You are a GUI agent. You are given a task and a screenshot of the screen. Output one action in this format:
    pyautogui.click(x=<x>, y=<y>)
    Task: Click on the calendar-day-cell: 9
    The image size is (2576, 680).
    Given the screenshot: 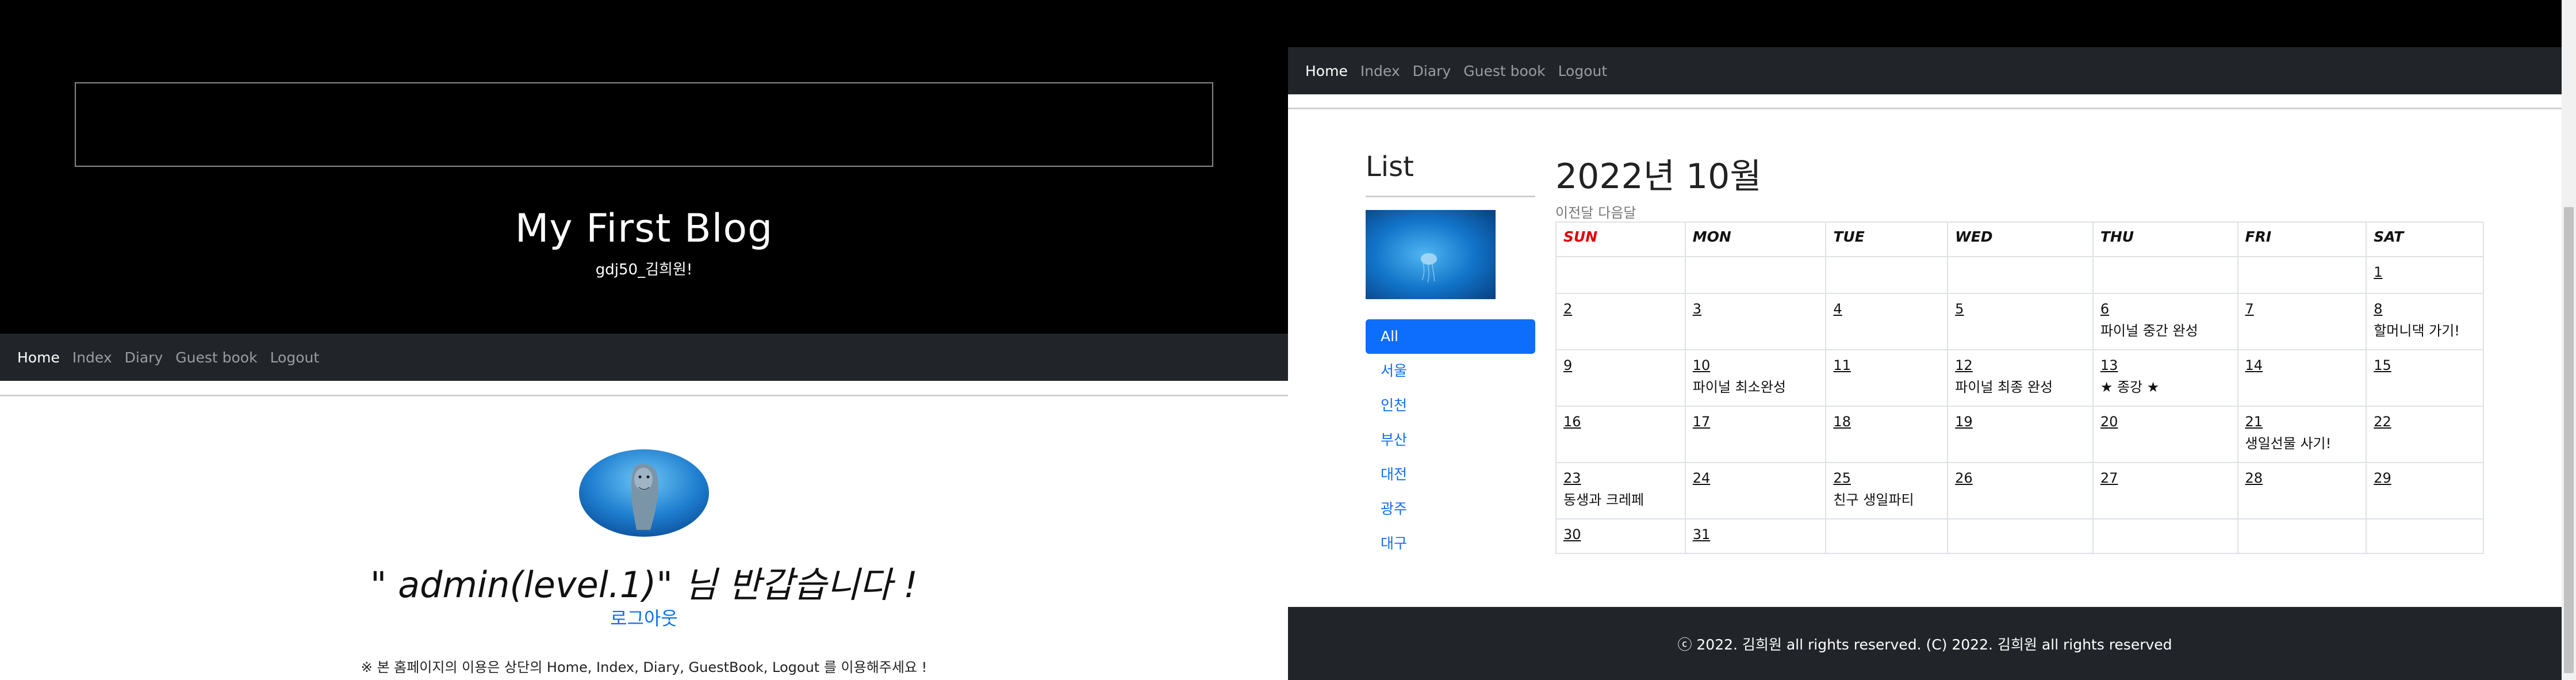 What is the action you would take?
    pyautogui.click(x=1620, y=378)
    